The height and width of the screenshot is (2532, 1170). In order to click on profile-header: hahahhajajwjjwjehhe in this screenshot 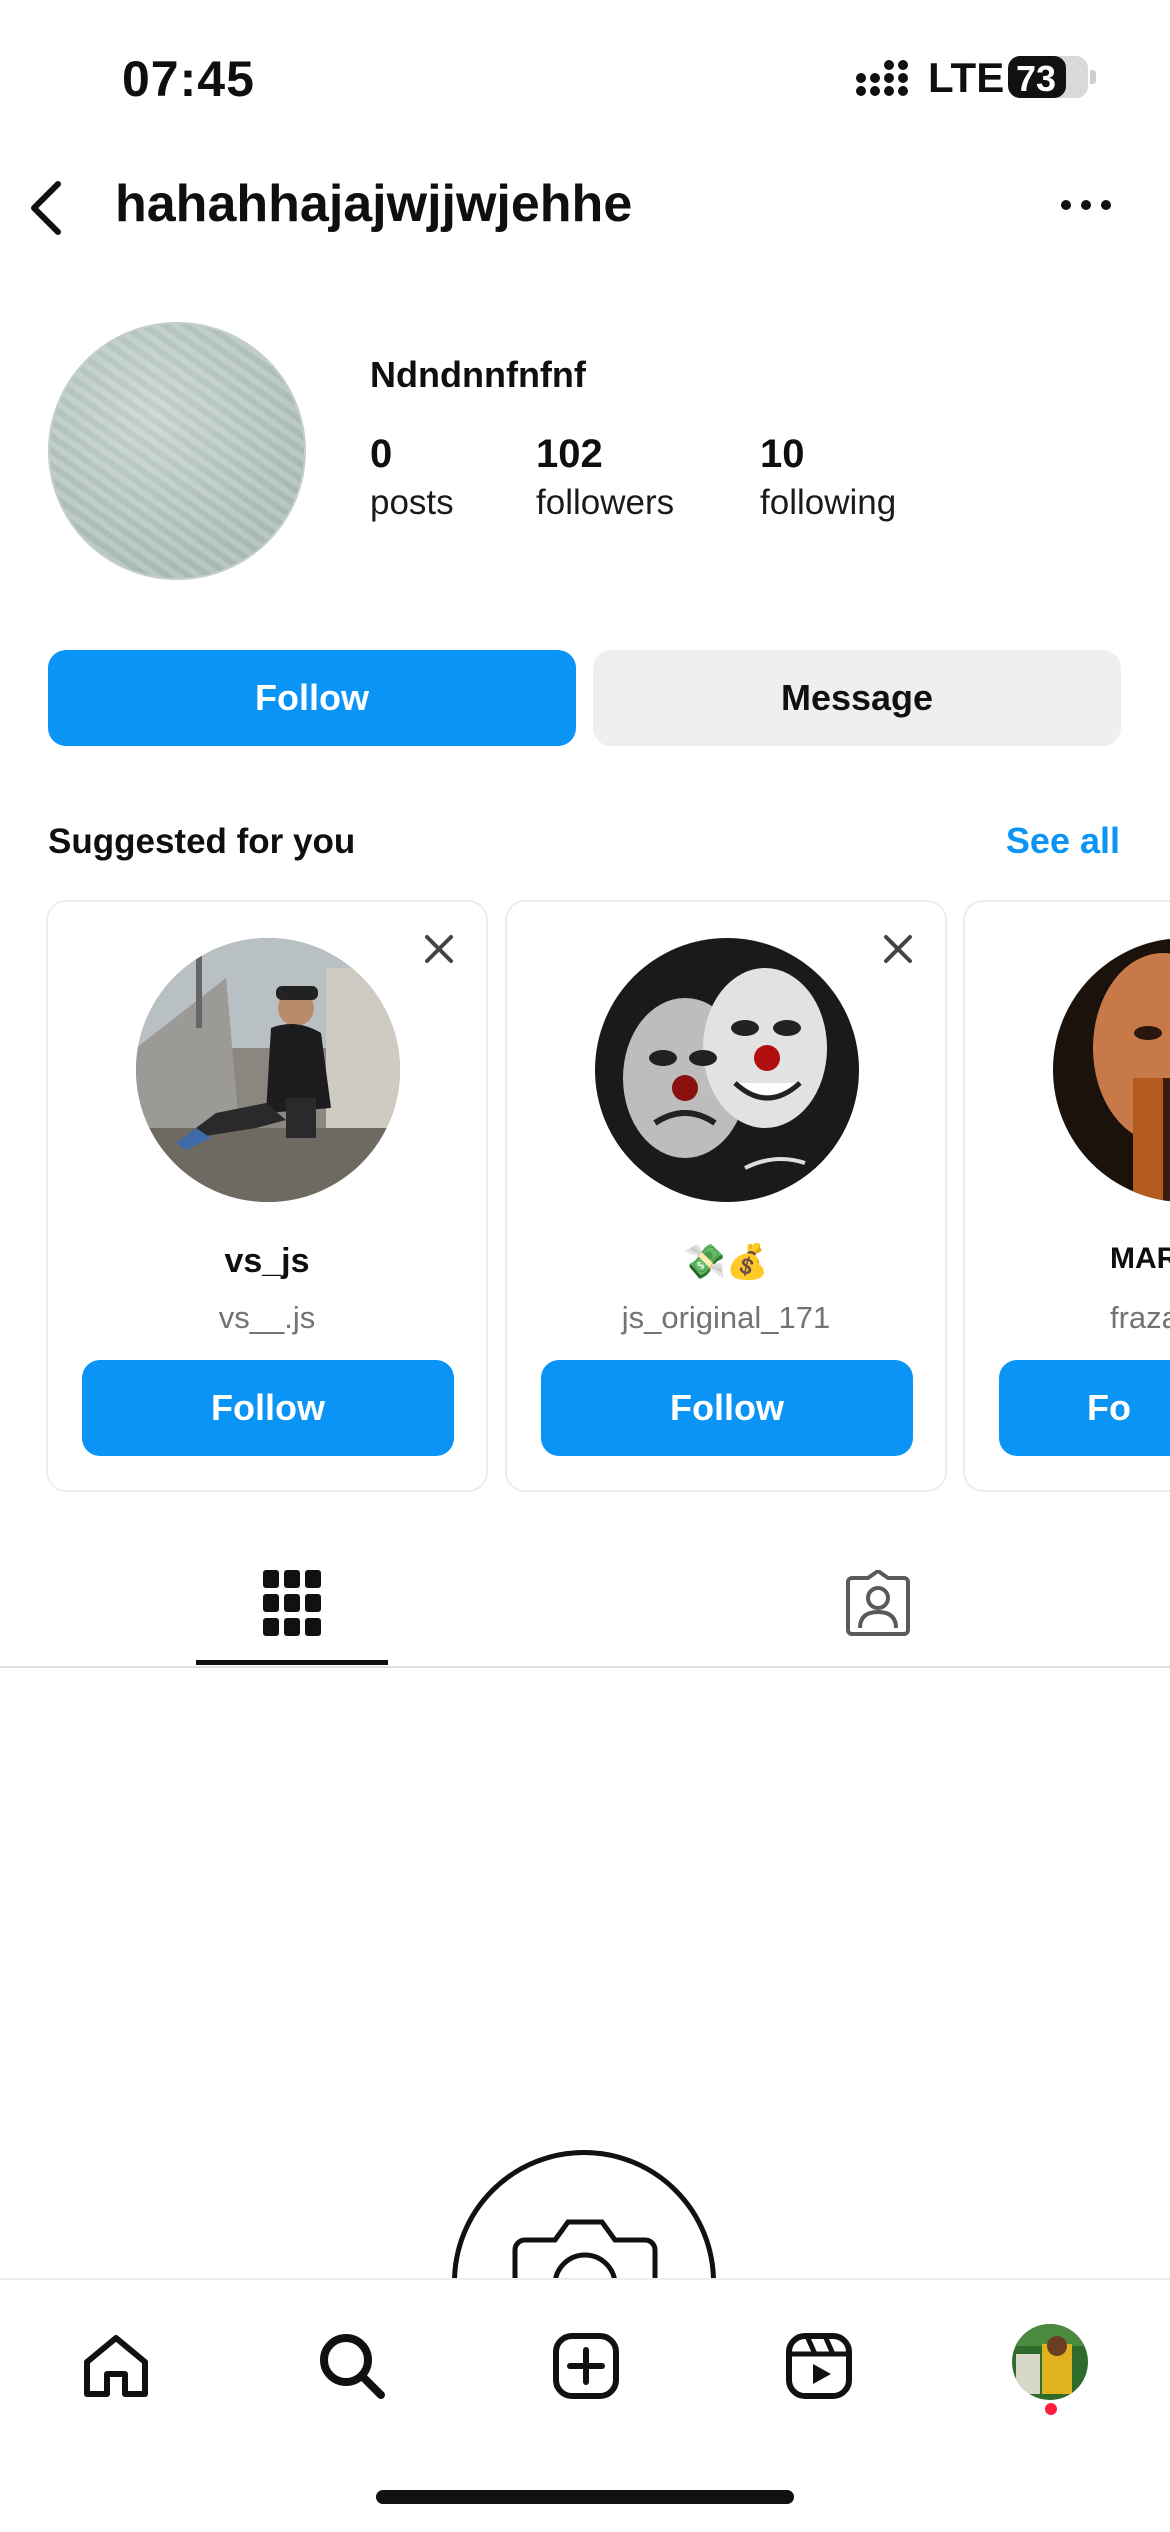, I will do `click(585, 205)`.